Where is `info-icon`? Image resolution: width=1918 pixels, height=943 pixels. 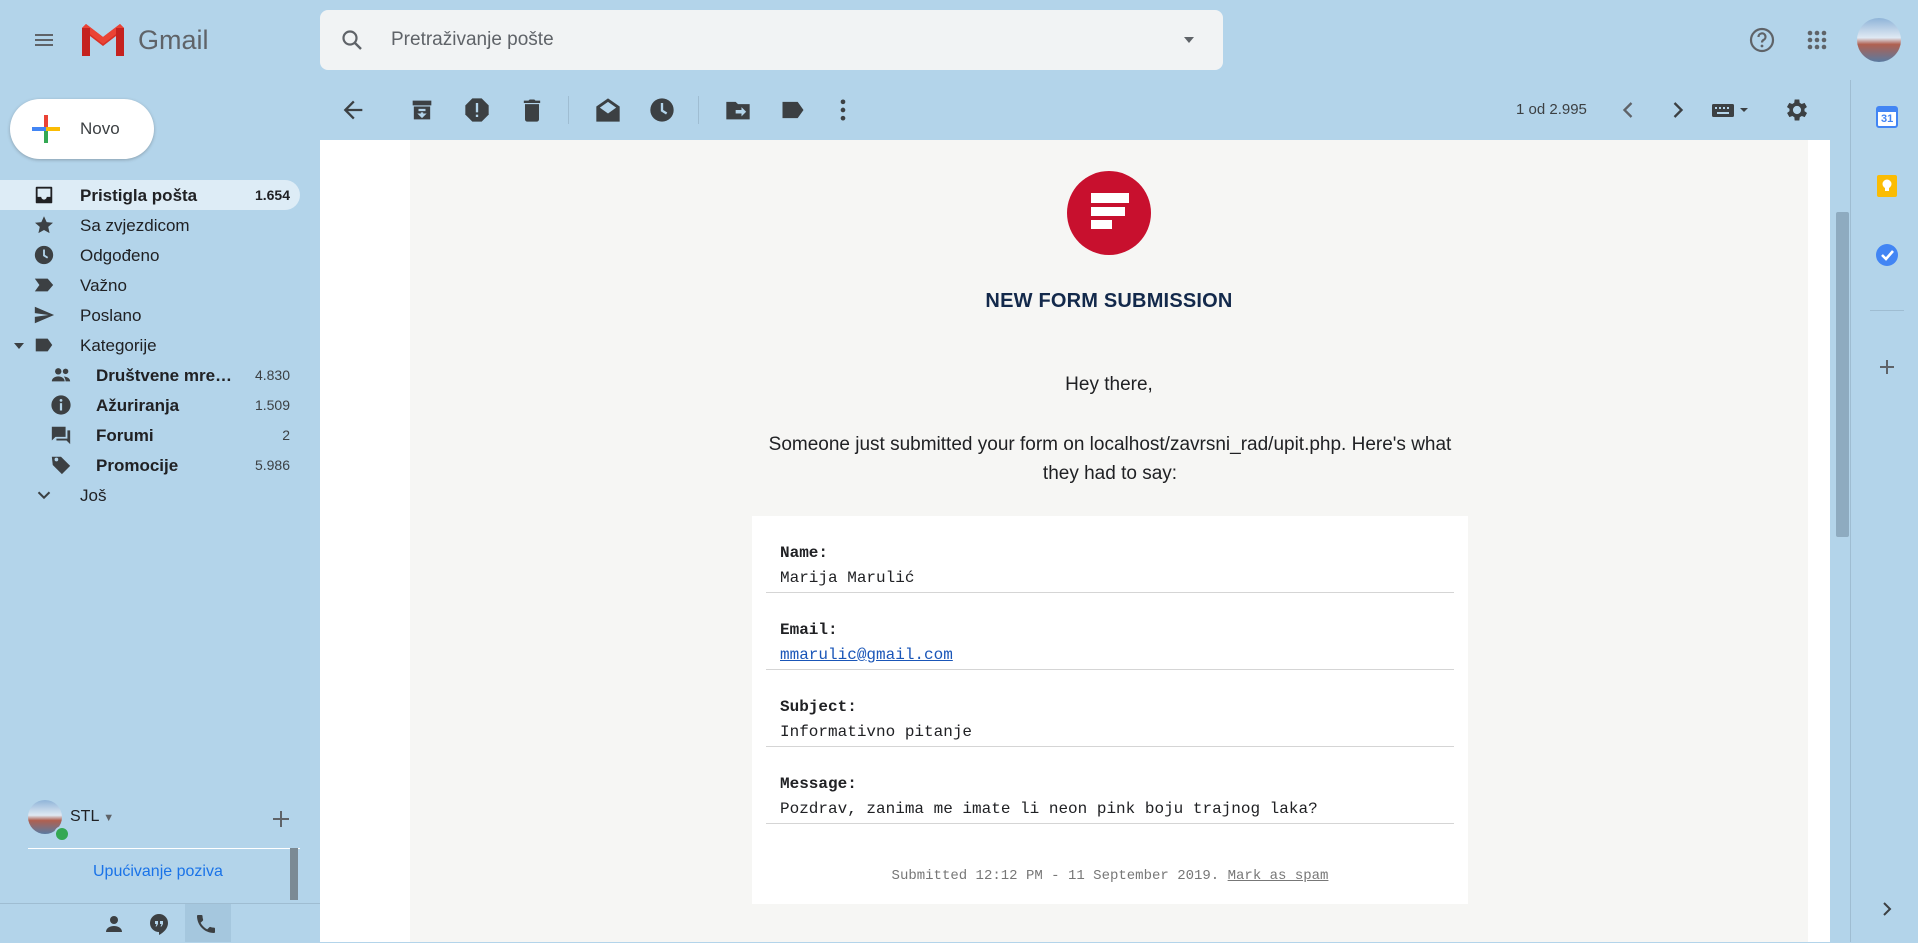
info-icon is located at coordinates (61, 405).